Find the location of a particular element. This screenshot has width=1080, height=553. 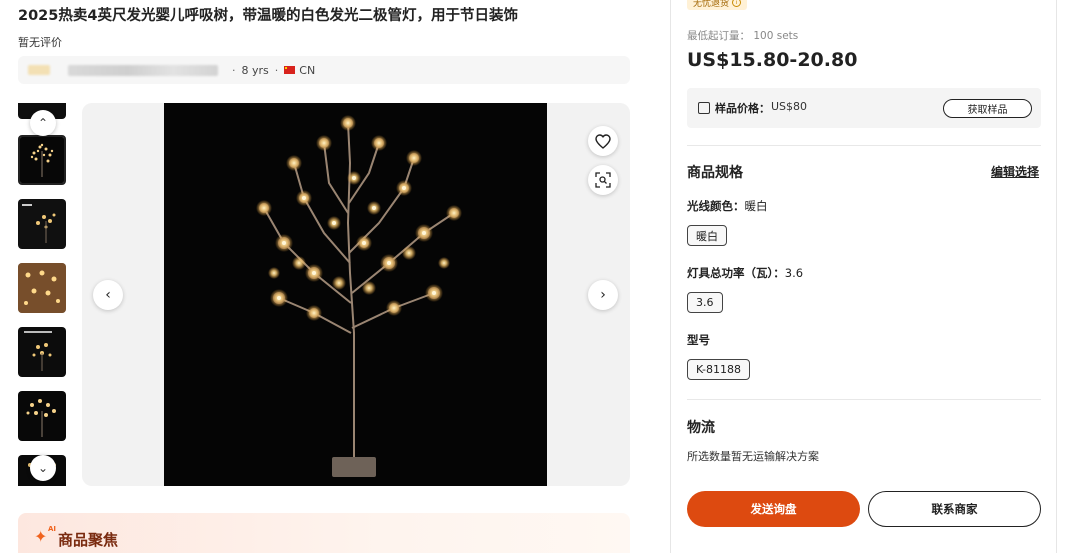

light-color-field: 光线颜色：暖白 is located at coordinates (727, 206).